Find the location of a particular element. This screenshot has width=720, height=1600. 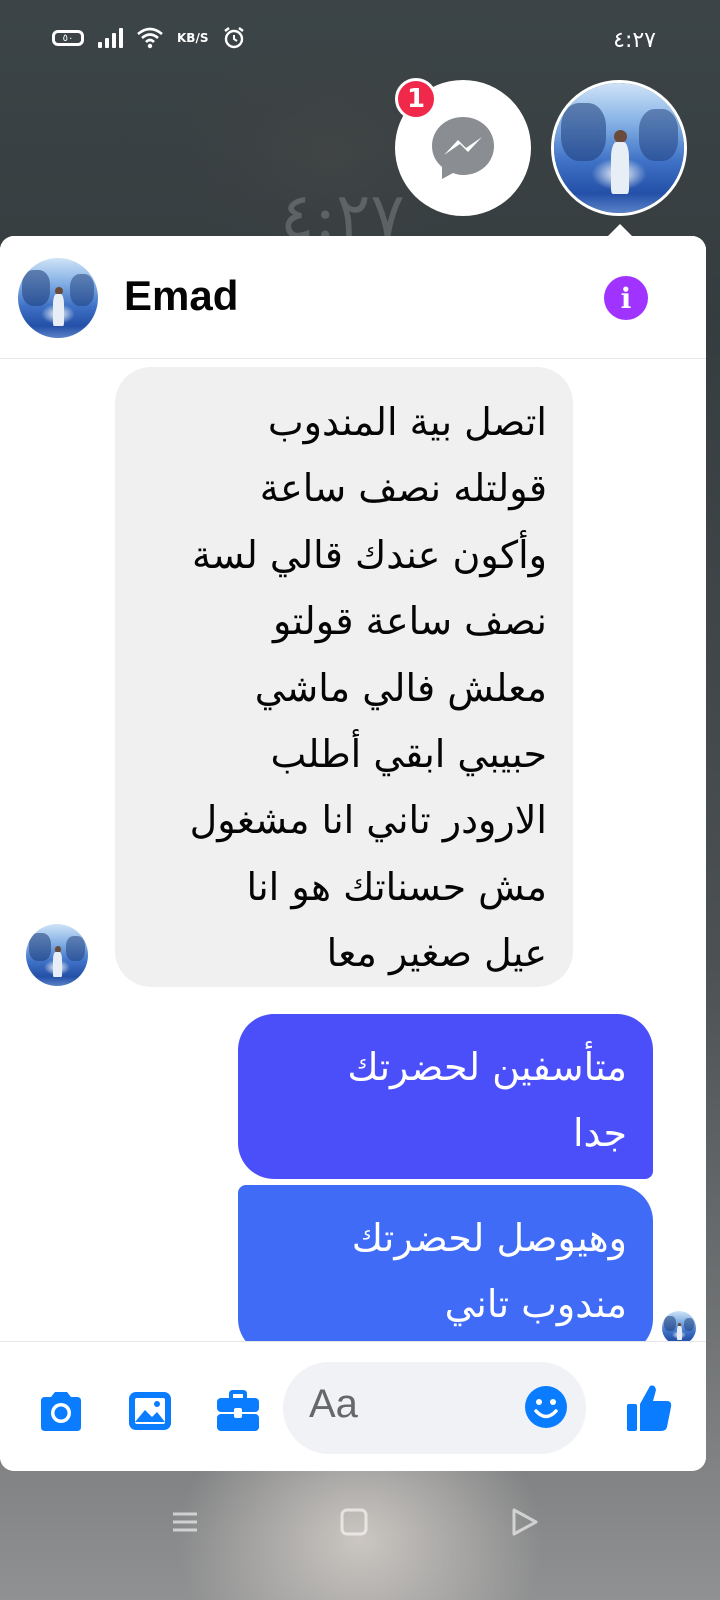

home-icon is located at coordinates (354, 1522).